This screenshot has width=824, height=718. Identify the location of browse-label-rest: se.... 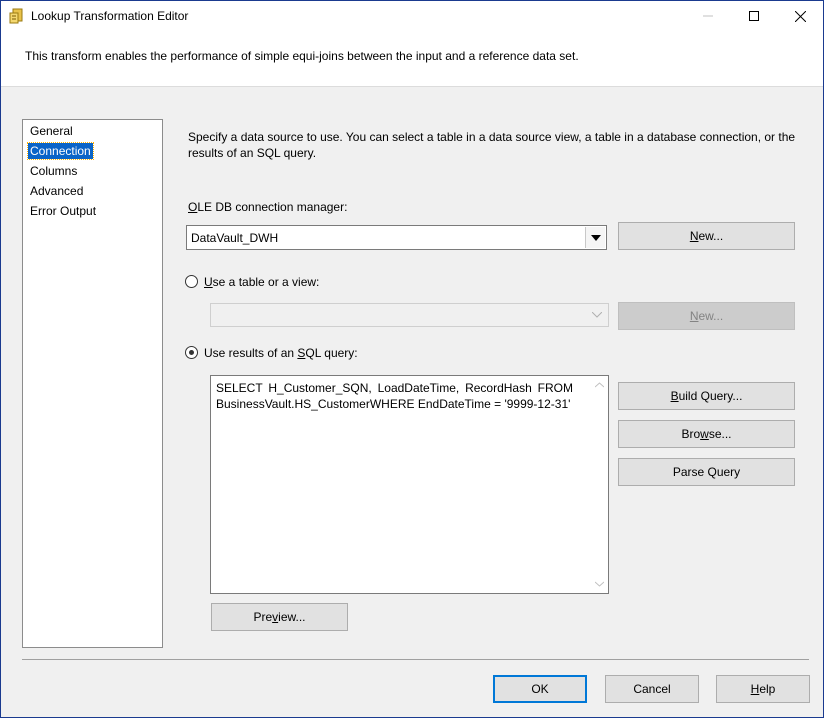
(720, 434).